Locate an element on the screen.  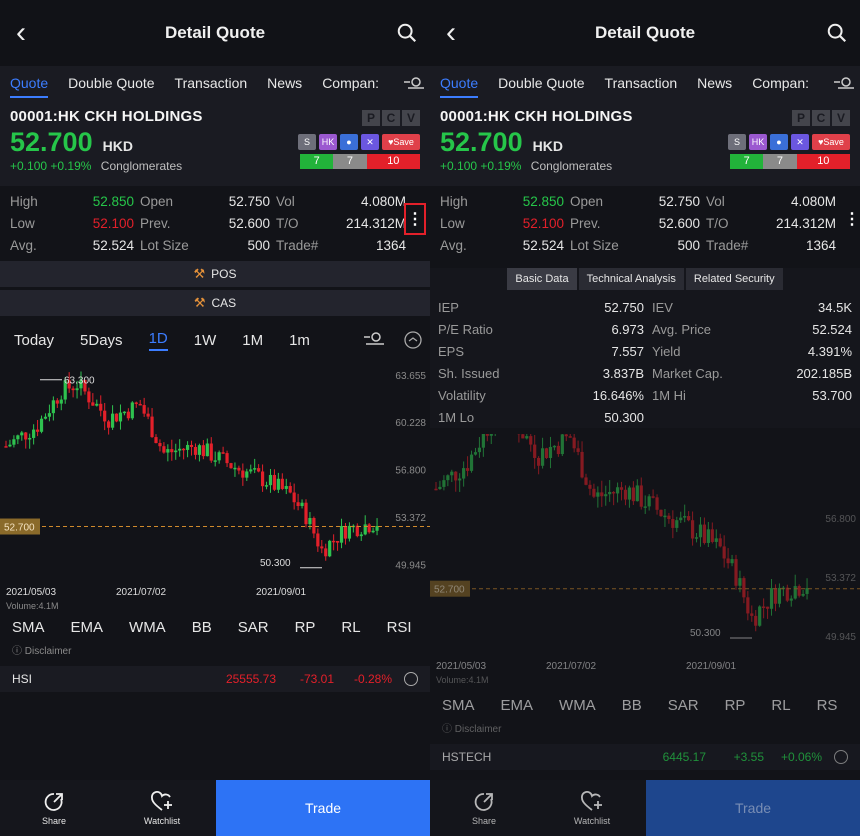
tf-5days: 5Days is located at coordinates (101, 340).